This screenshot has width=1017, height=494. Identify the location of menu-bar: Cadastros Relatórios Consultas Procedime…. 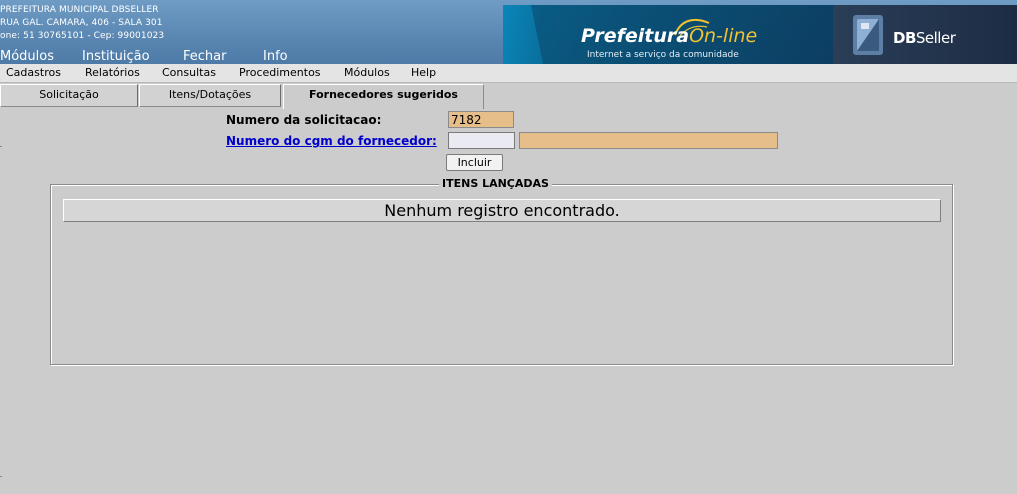
(508, 73).